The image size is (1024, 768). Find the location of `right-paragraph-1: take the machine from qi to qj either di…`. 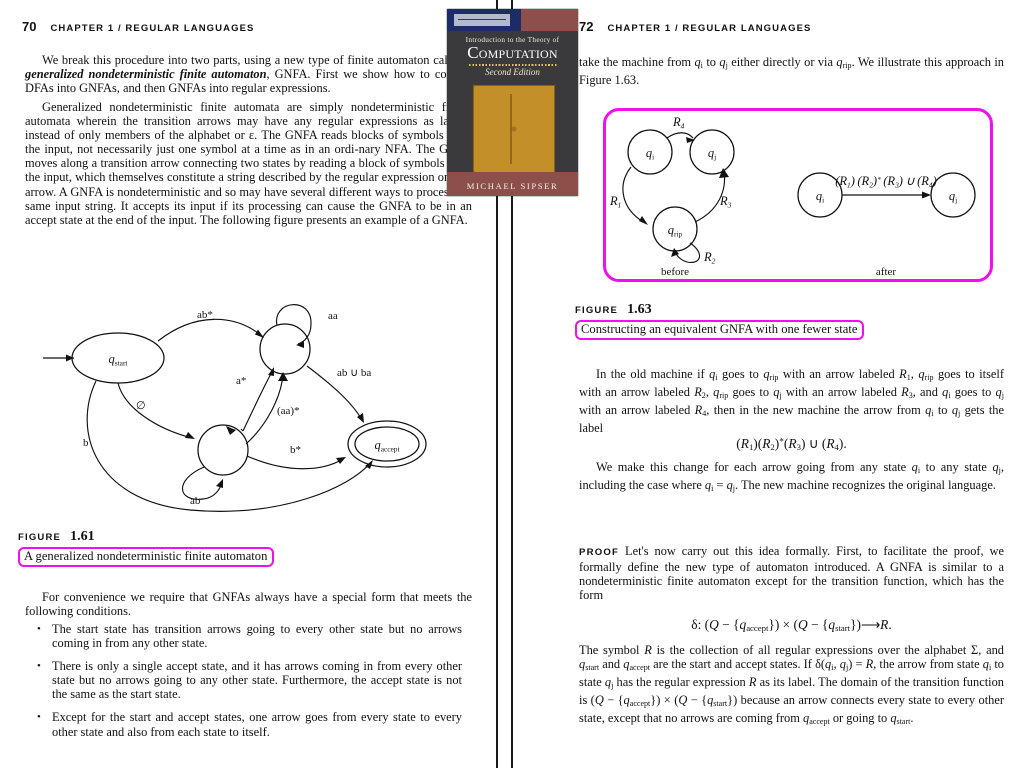

right-paragraph-1: take the machine from qi to qj either di… is located at coordinates (791, 71).